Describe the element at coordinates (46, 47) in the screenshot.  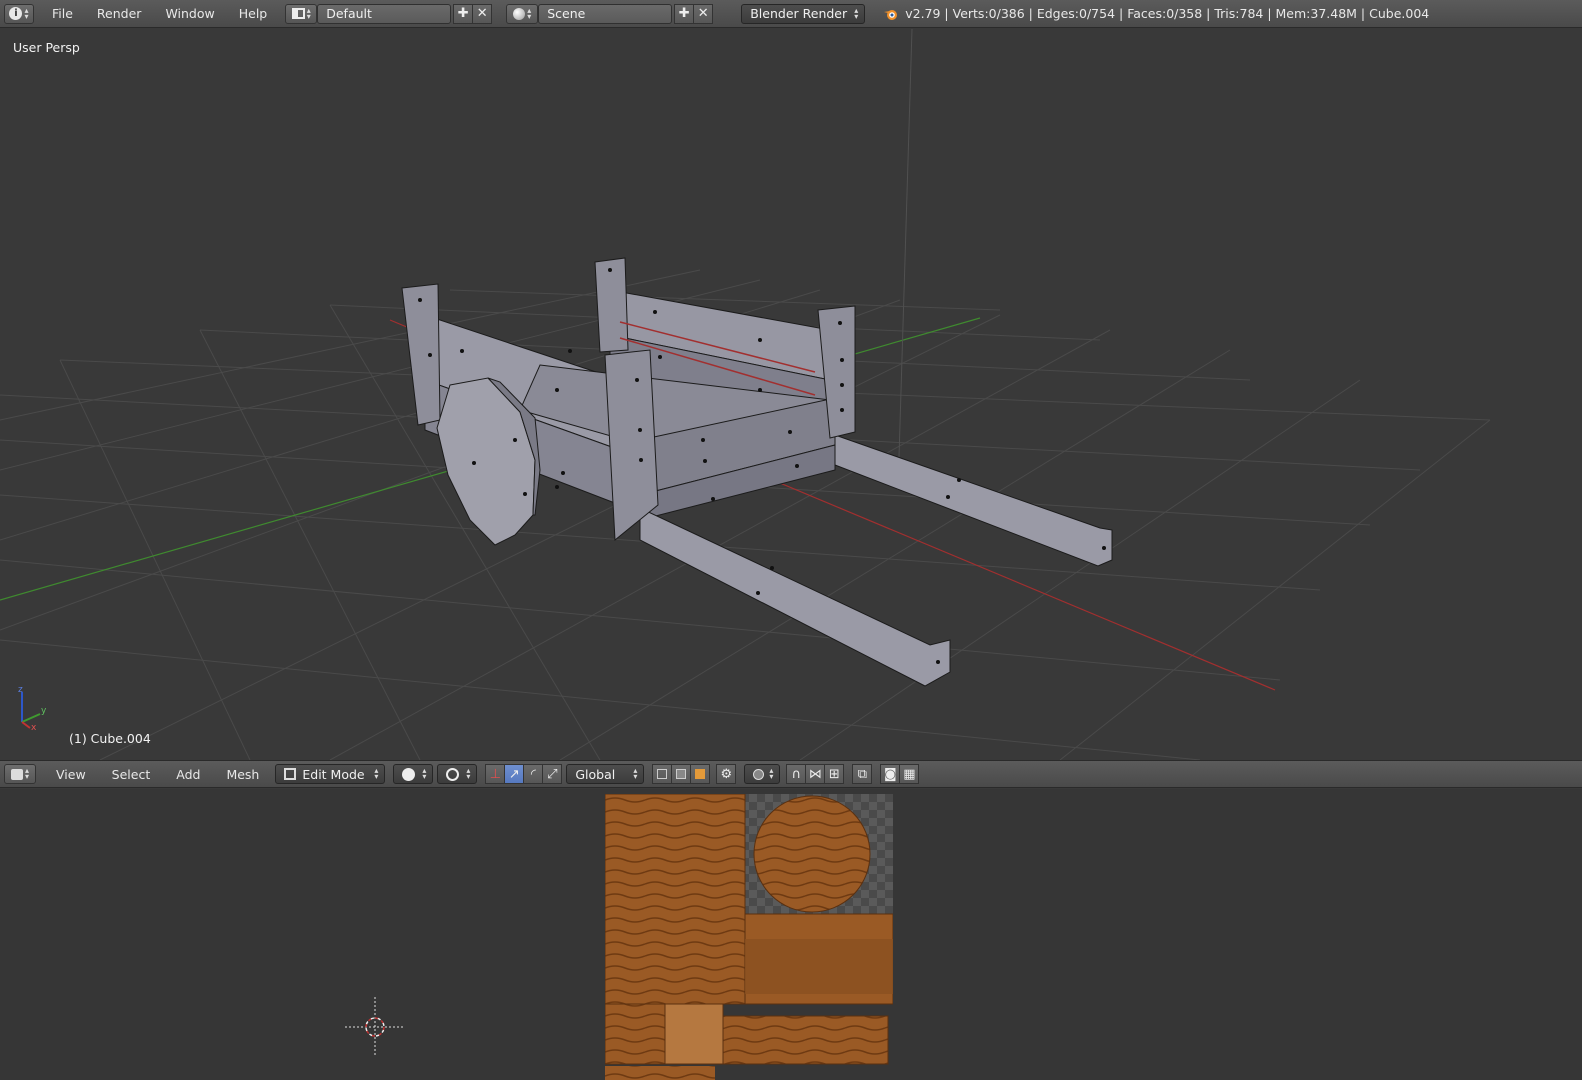
I see `view-label: User Persp` at that location.